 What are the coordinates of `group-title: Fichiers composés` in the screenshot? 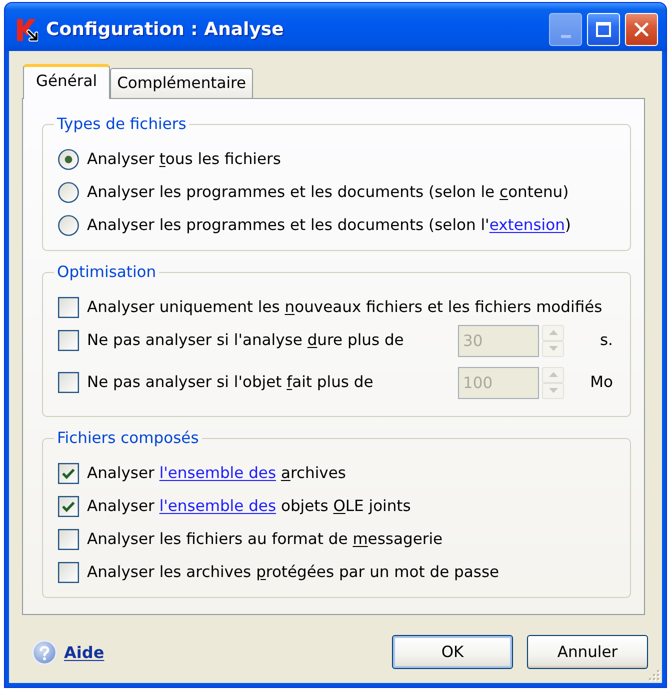 It's located at (128, 438).